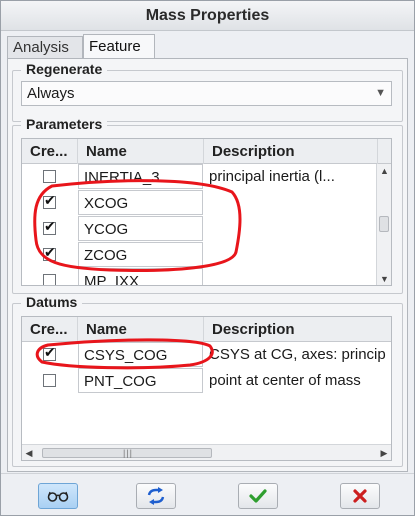  What do you see at coordinates (45, 47) in the screenshot?
I see `tab-analysis: Analysis` at bounding box center [45, 47].